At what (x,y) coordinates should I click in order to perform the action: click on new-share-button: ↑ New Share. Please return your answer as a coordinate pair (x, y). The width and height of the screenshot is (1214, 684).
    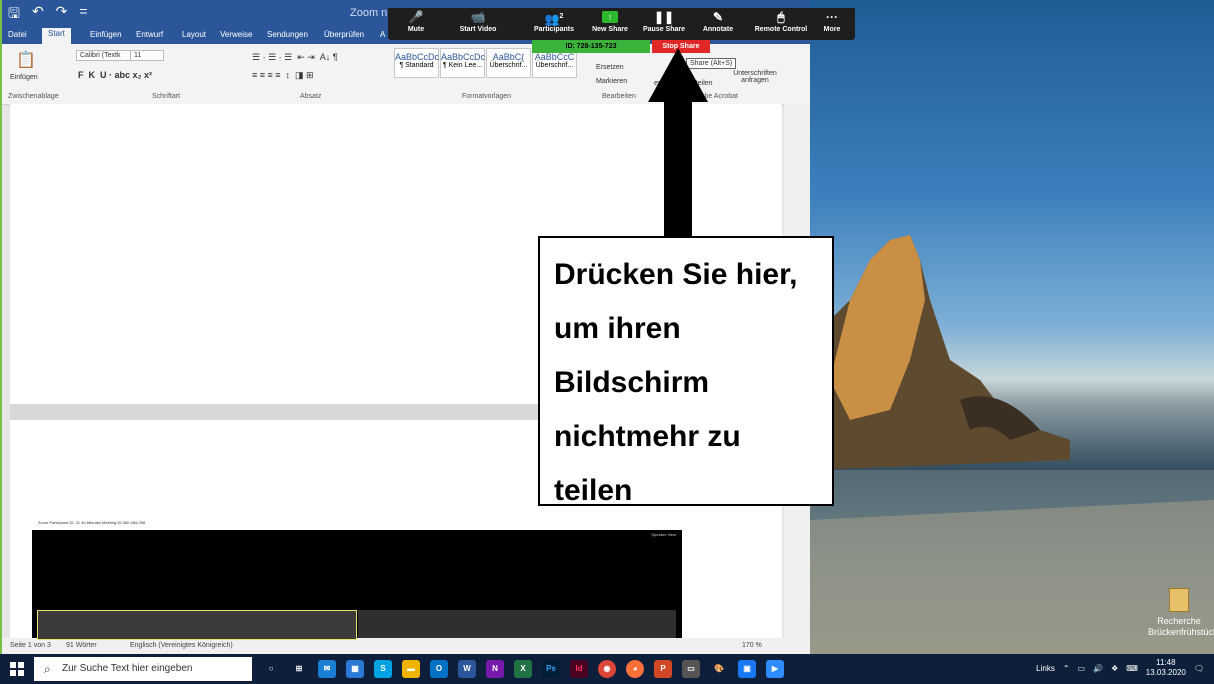
    Looking at the image, I should click on (610, 20).